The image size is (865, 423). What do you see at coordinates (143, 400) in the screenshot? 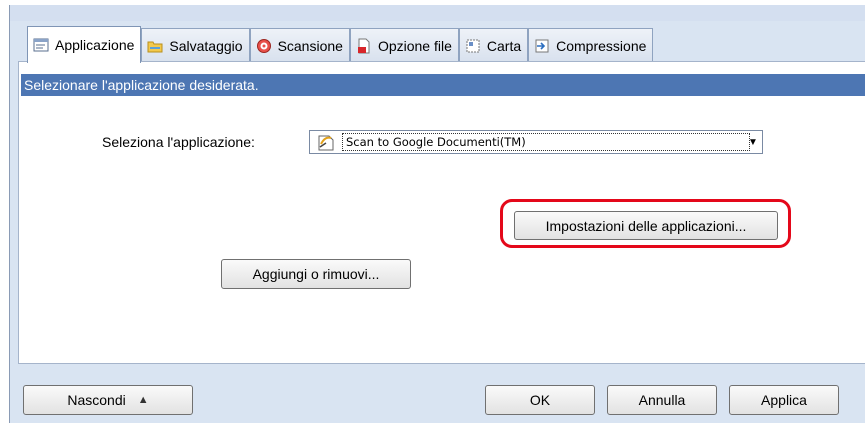
I see `chevron-up-icon: ▲` at bounding box center [143, 400].